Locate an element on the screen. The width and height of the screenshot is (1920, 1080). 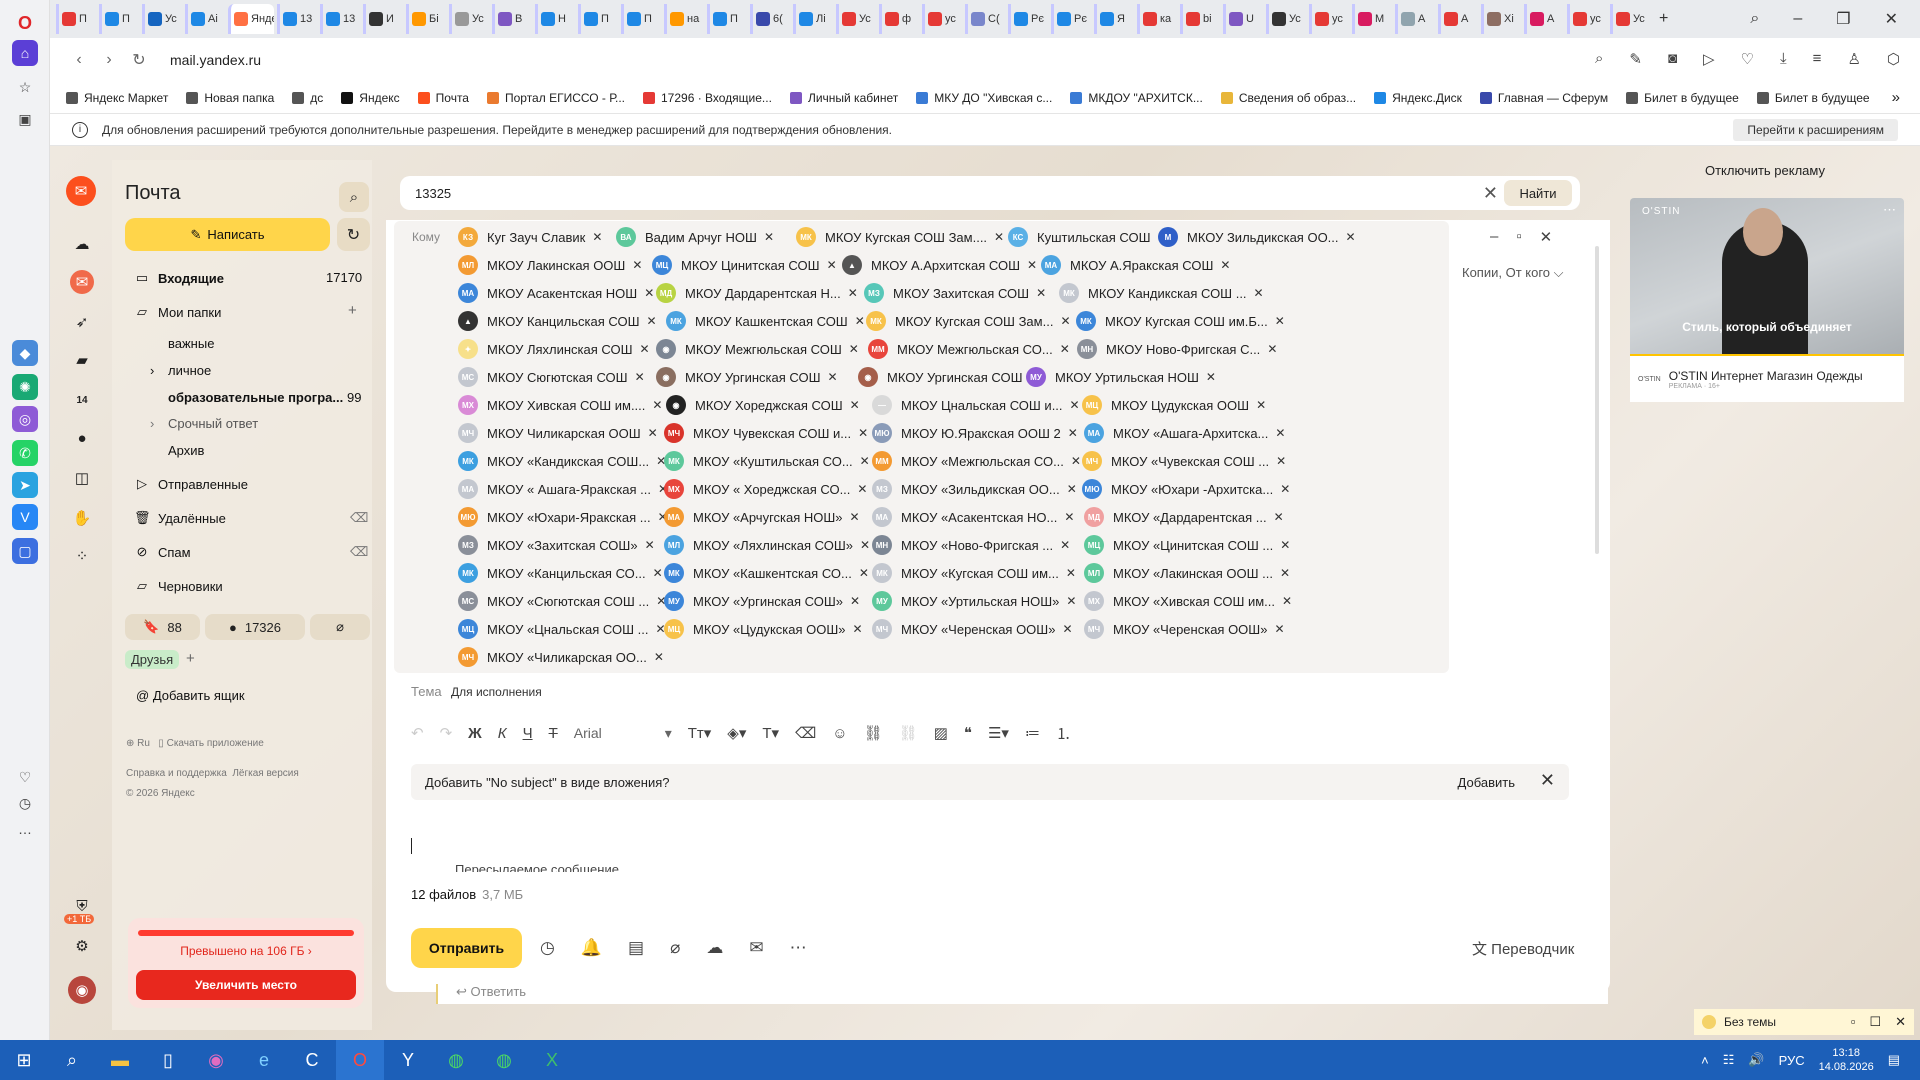
disable-ads-button: Отключить рекламу is located at coordinates (1765, 170).